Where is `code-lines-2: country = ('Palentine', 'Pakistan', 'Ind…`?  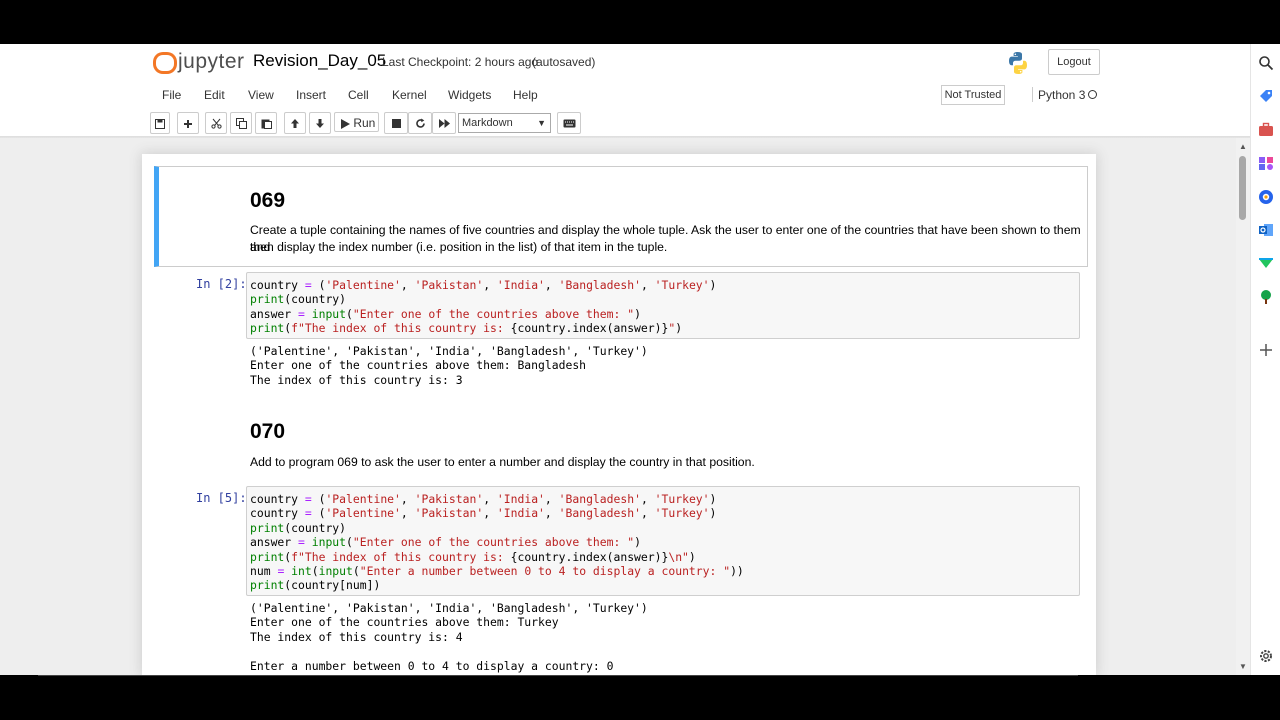 code-lines-2: country = ('Palentine', 'Pakistan', 'Ind… is located at coordinates (483, 307).